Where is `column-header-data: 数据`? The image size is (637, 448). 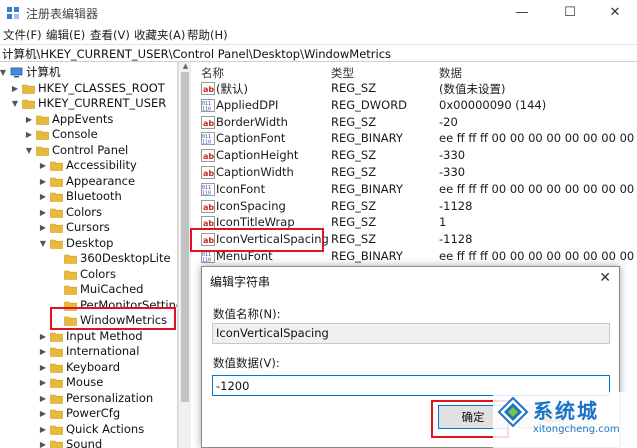 column-header-data: 数据 is located at coordinates (450, 73).